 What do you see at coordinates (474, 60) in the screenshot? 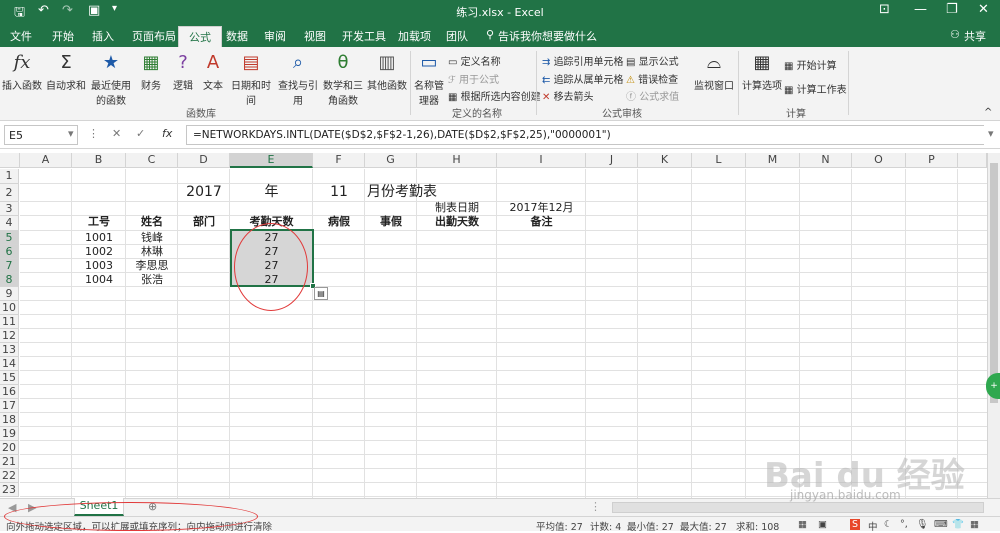
I see `define-name-button: ▭ 定义名称` at bounding box center [474, 60].